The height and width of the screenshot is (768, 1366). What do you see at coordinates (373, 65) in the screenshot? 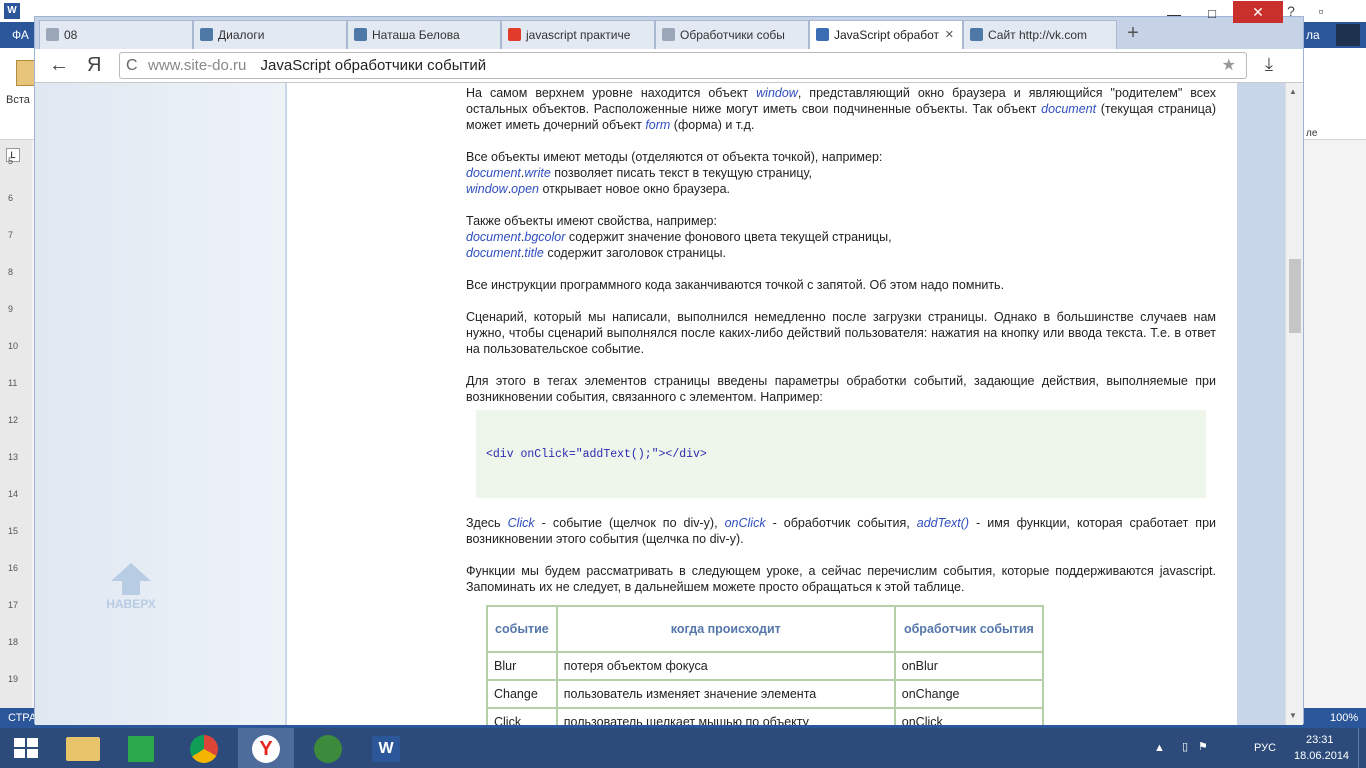
I see `url-title: JavaScript обработчики событий` at bounding box center [373, 65].